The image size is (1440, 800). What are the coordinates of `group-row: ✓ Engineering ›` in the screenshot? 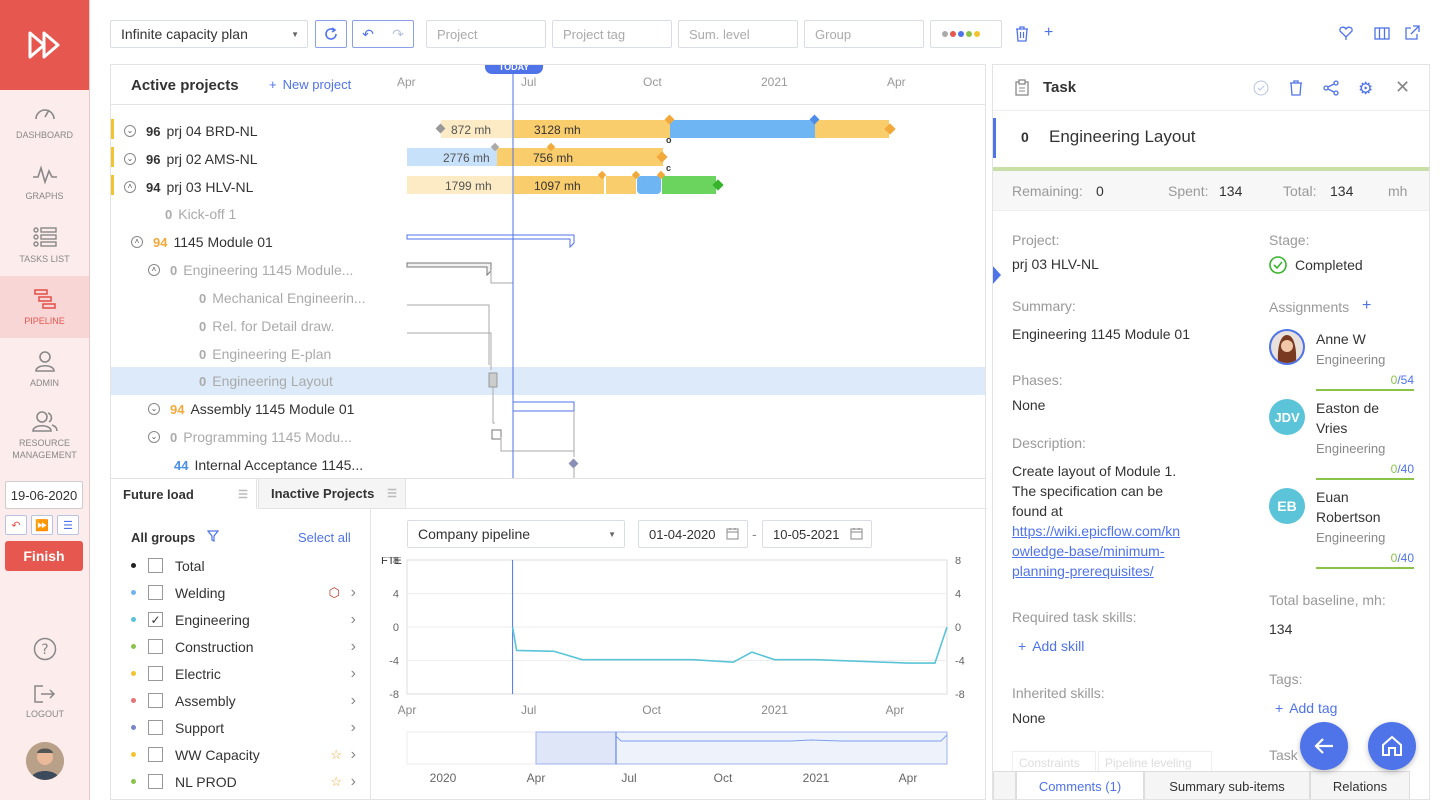 It's located at (243, 619).